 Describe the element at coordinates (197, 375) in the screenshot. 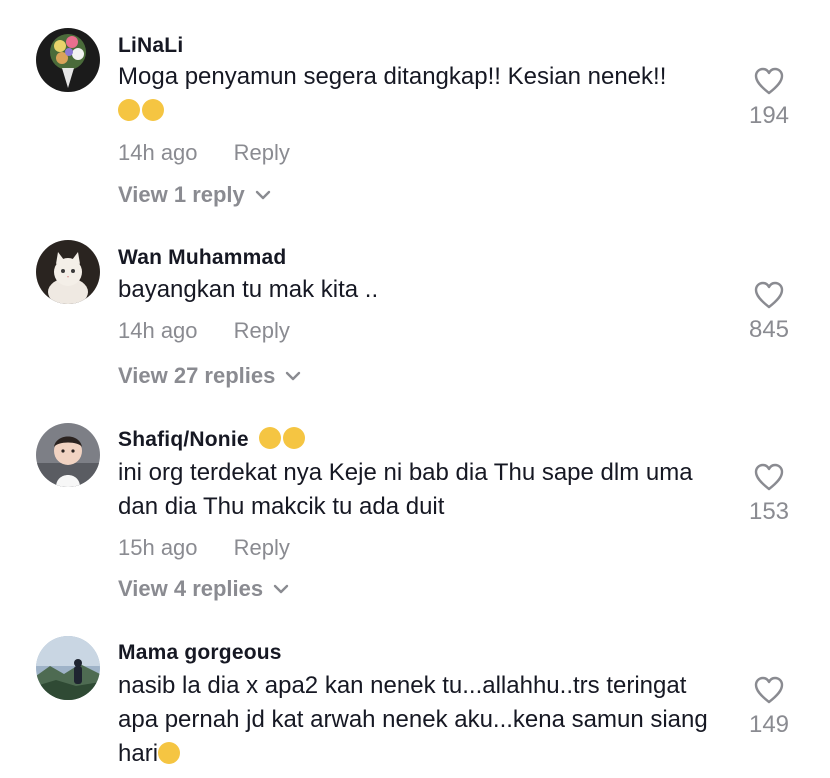

I see `view-replies-label: View 27 replies` at that location.